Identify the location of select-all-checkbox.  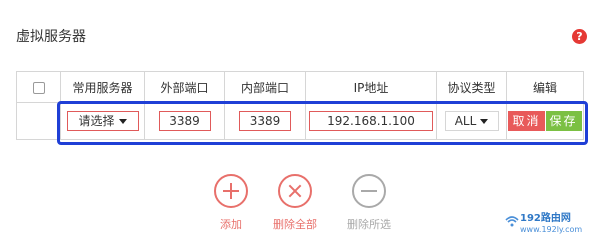
(38, 87).